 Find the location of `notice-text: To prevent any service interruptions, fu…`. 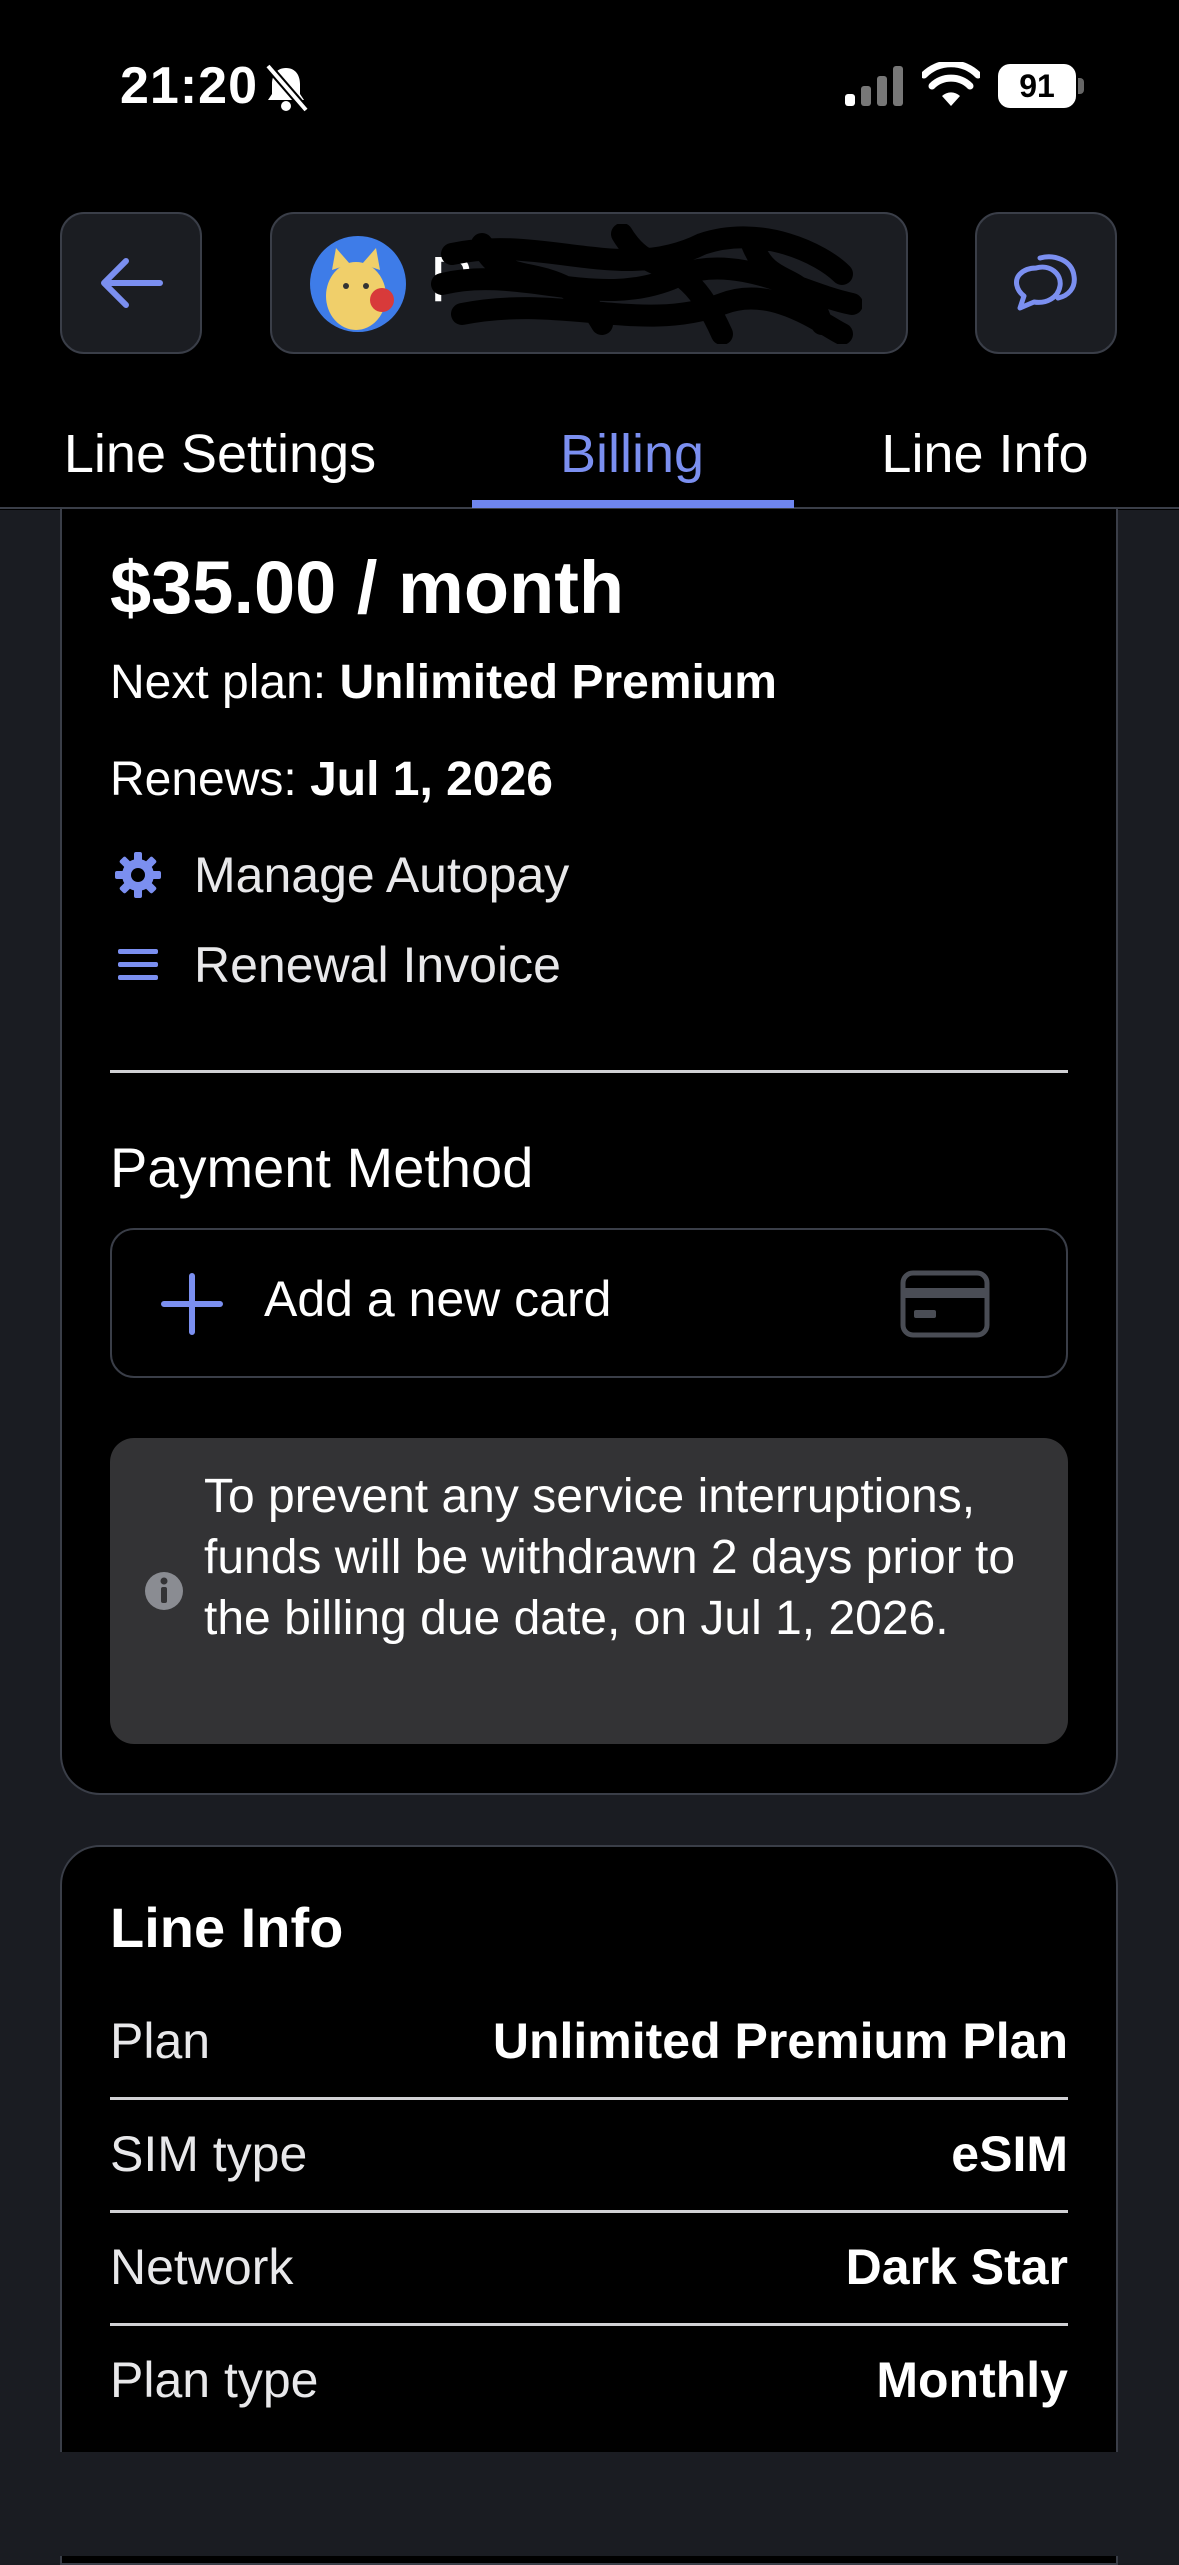

notice-text: To prevent any service interruptions, fu… is located at coordinates (610, 1557).